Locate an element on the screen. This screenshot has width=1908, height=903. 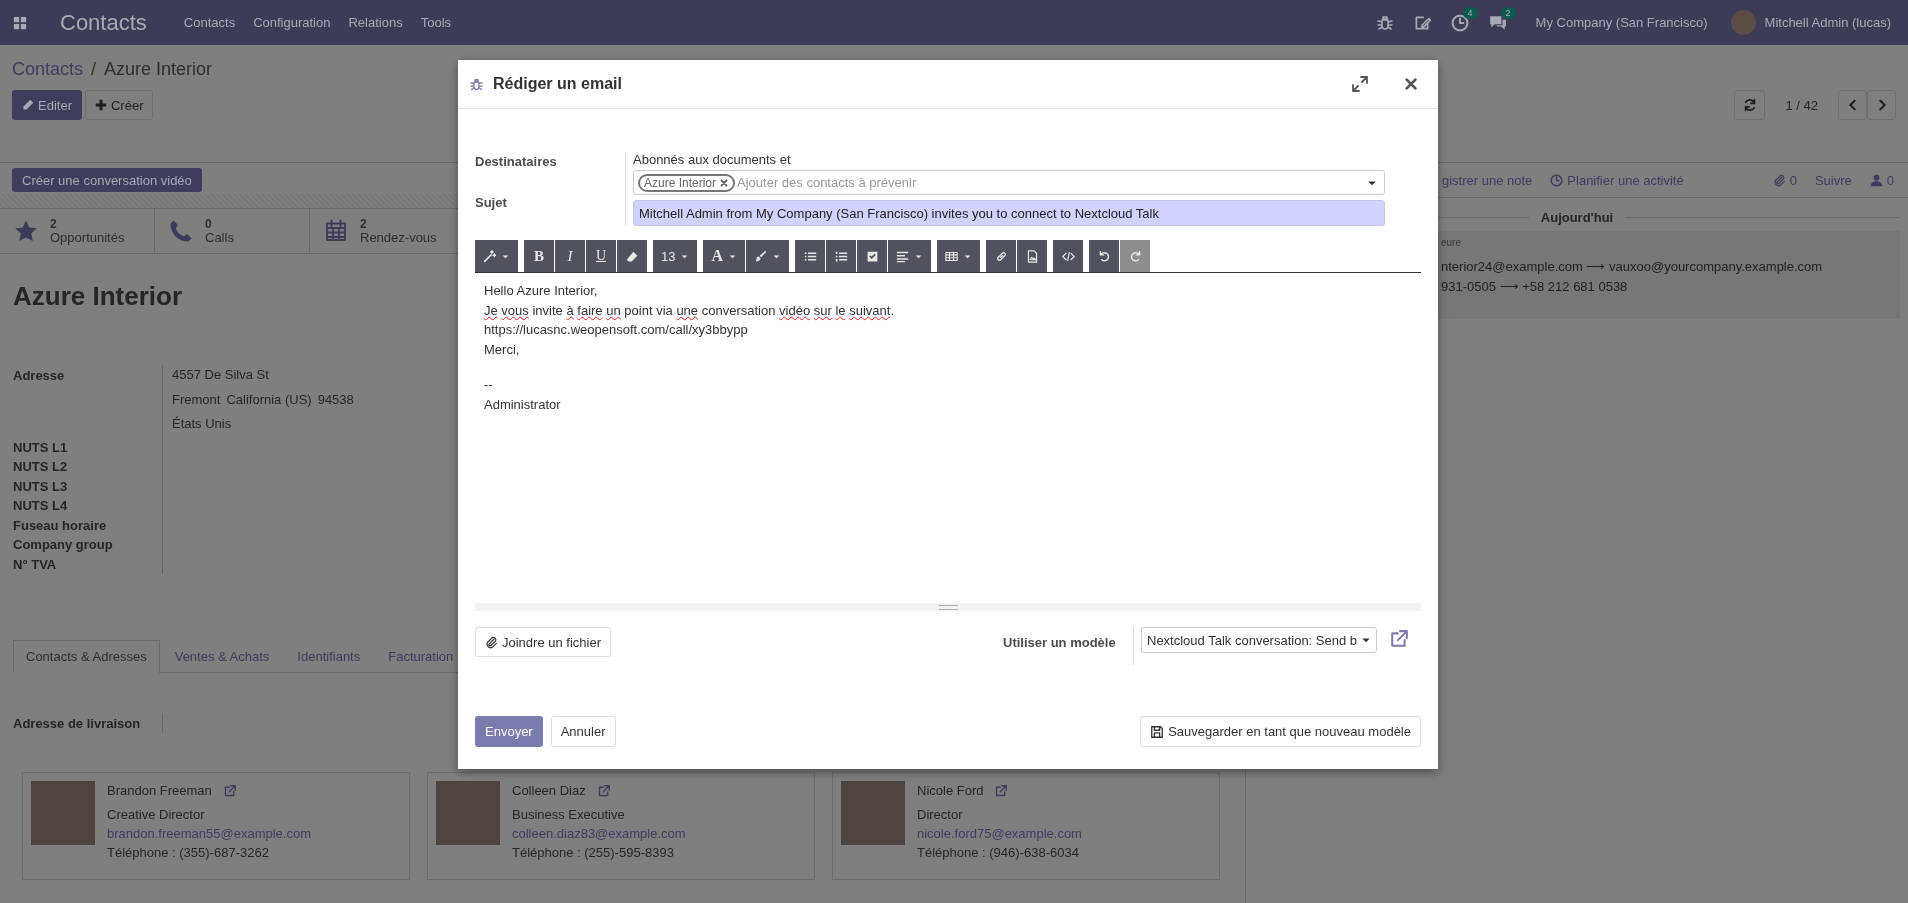
contact-phone: Téléphone : (355)-687-3262 is located at coordinates (188, 852).